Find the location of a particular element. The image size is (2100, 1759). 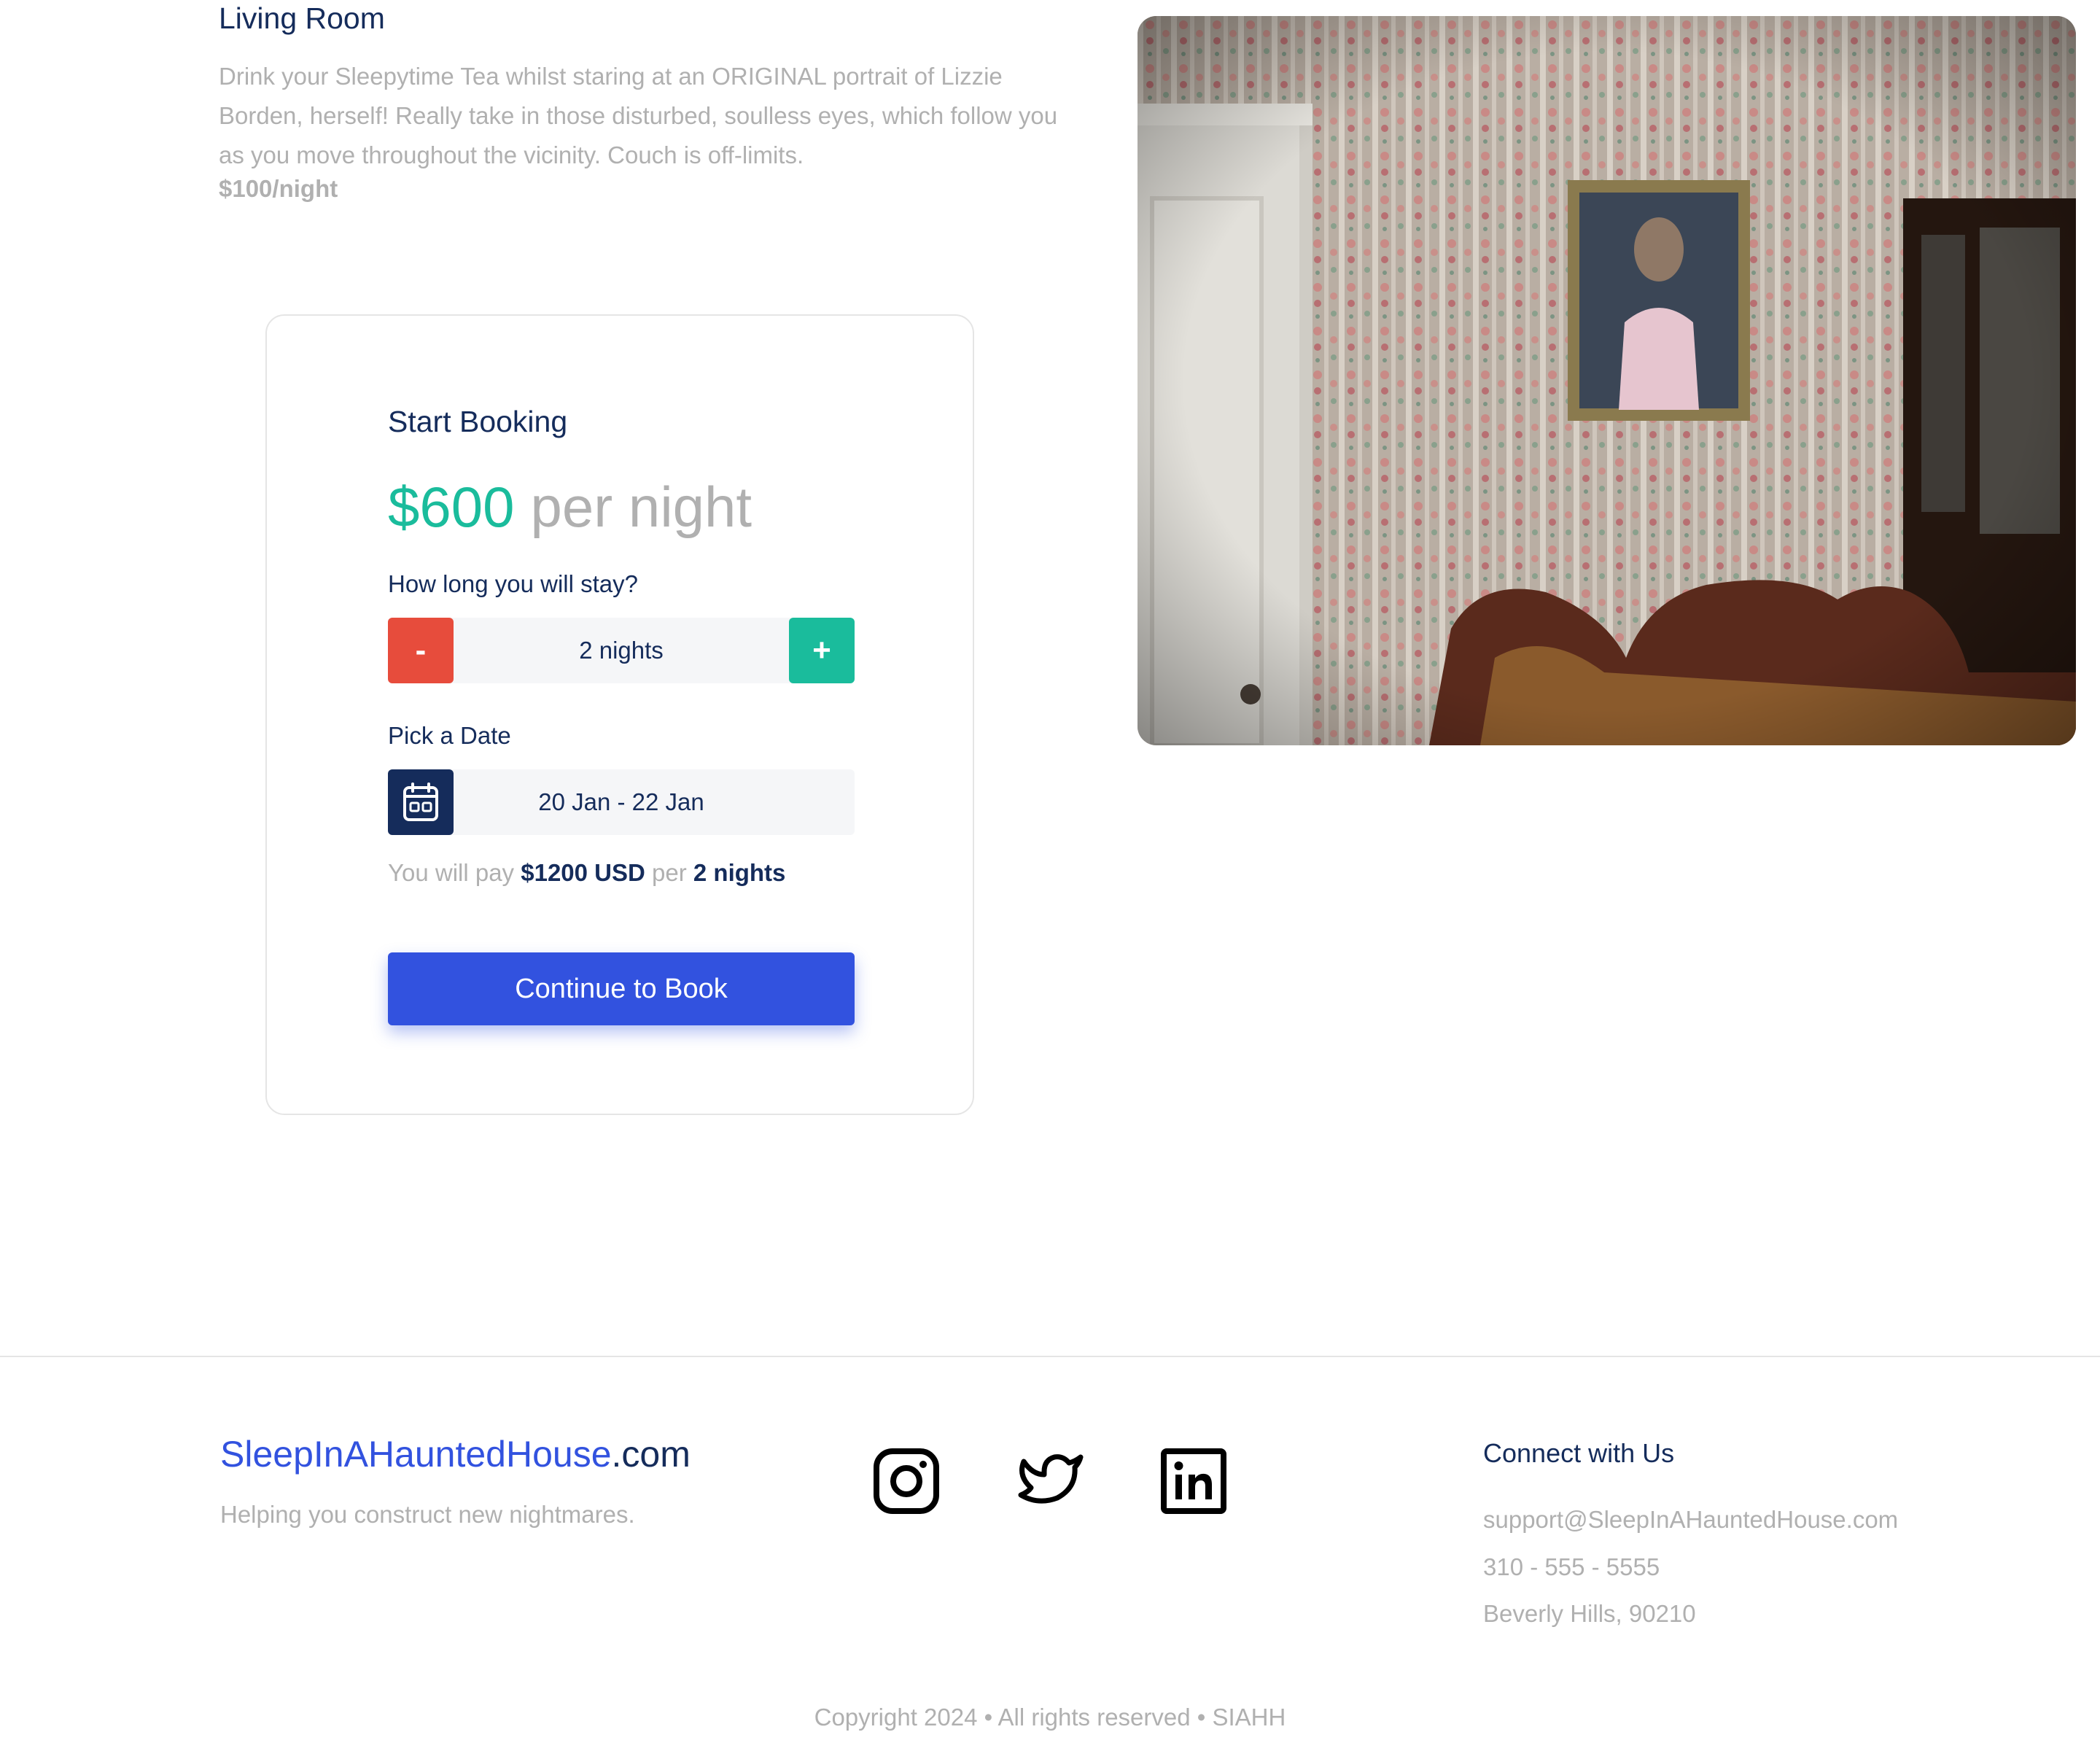

nights-value: 2 nights is located at coordinates (621, 650).